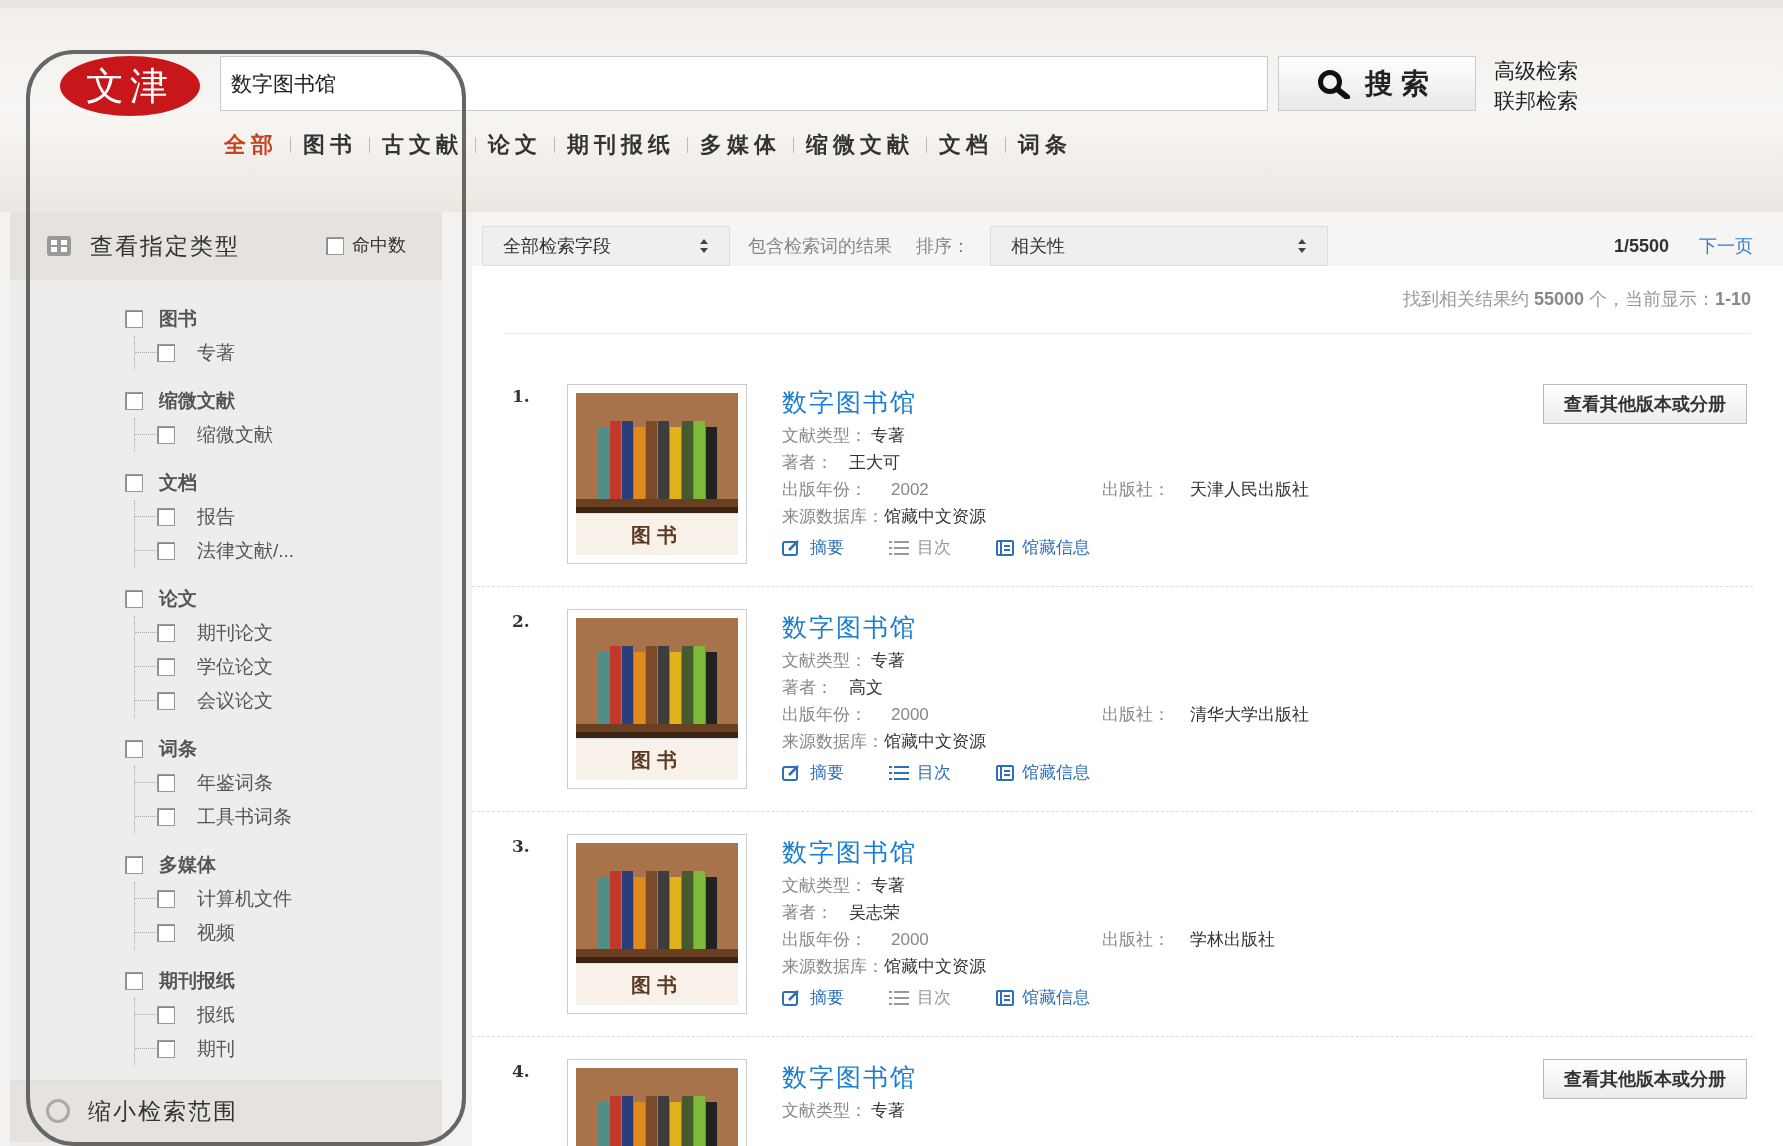  Describe the element at coordinates (1232, 940) in the screenshot. I see `field-value: 学林出版社` at that location.